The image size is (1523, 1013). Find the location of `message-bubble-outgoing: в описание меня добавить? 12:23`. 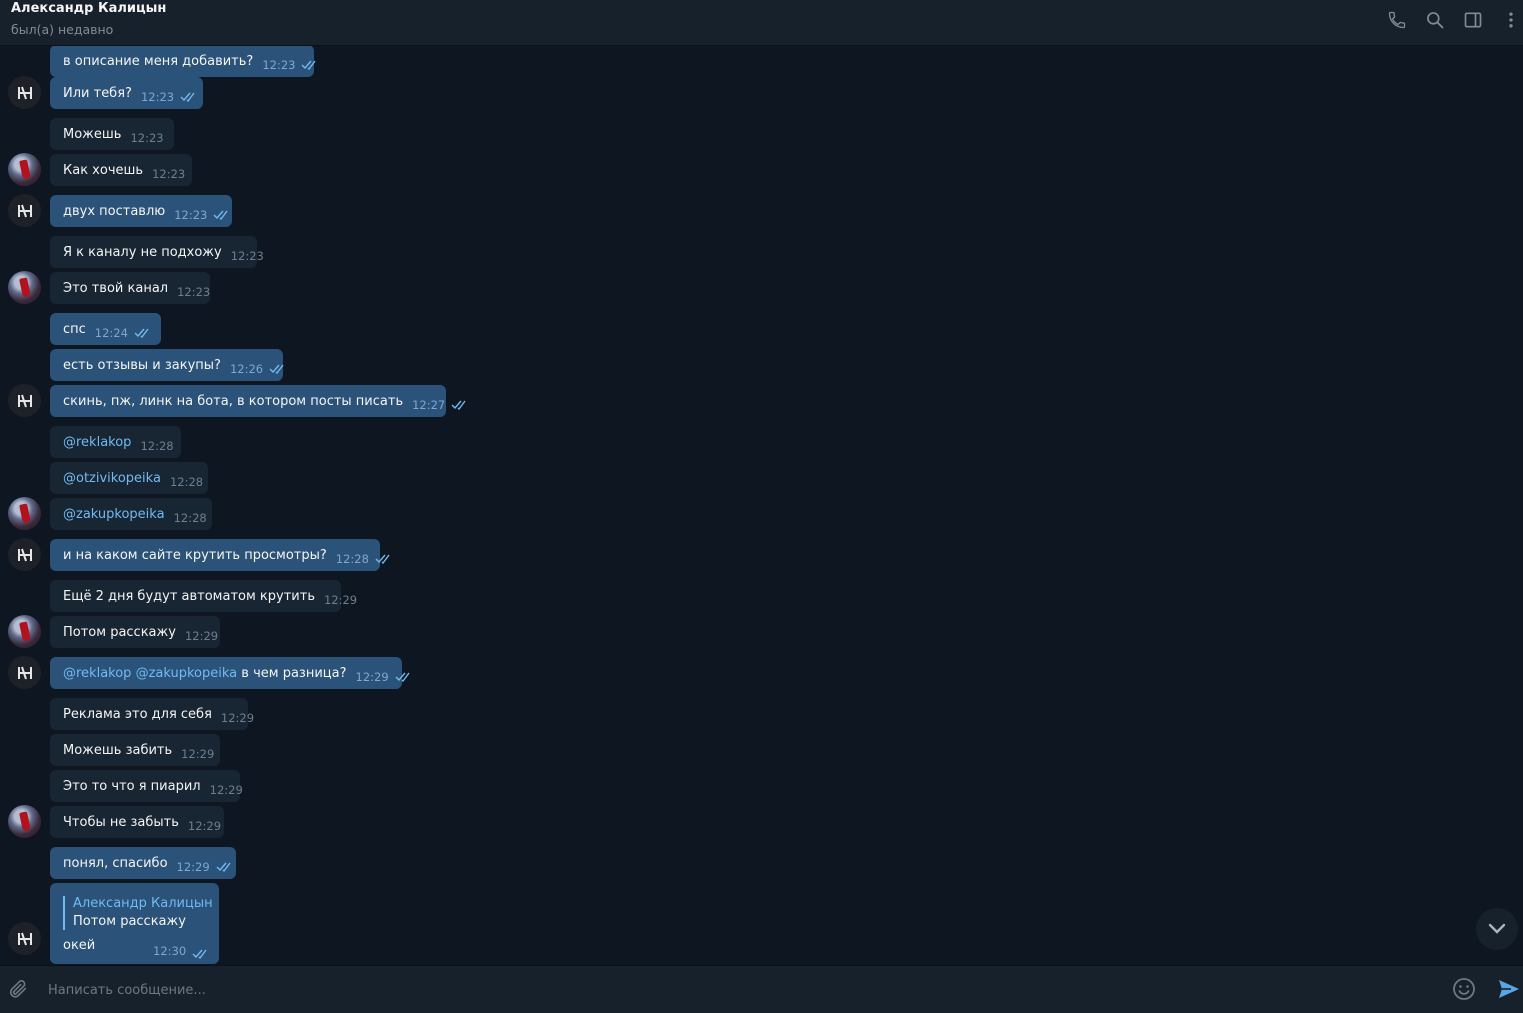

message-bubble-outgoing: в описание меня добавить? 12:23 is located at coordinates (183, 61).